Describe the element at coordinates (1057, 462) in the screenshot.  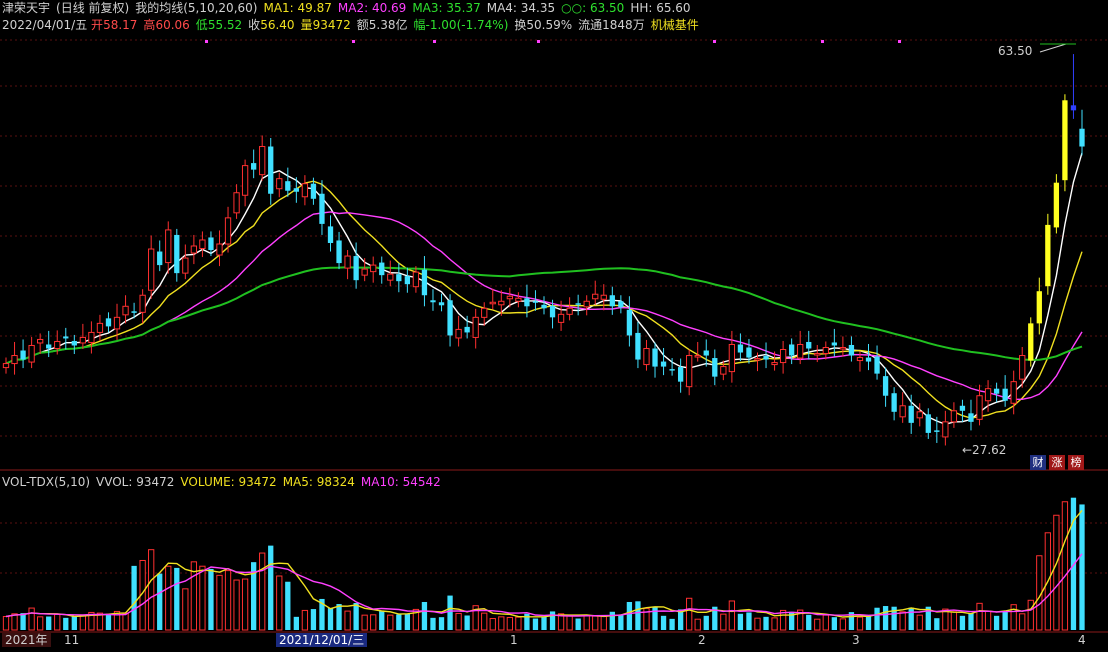
I see `rise-button: 涨` at that location.